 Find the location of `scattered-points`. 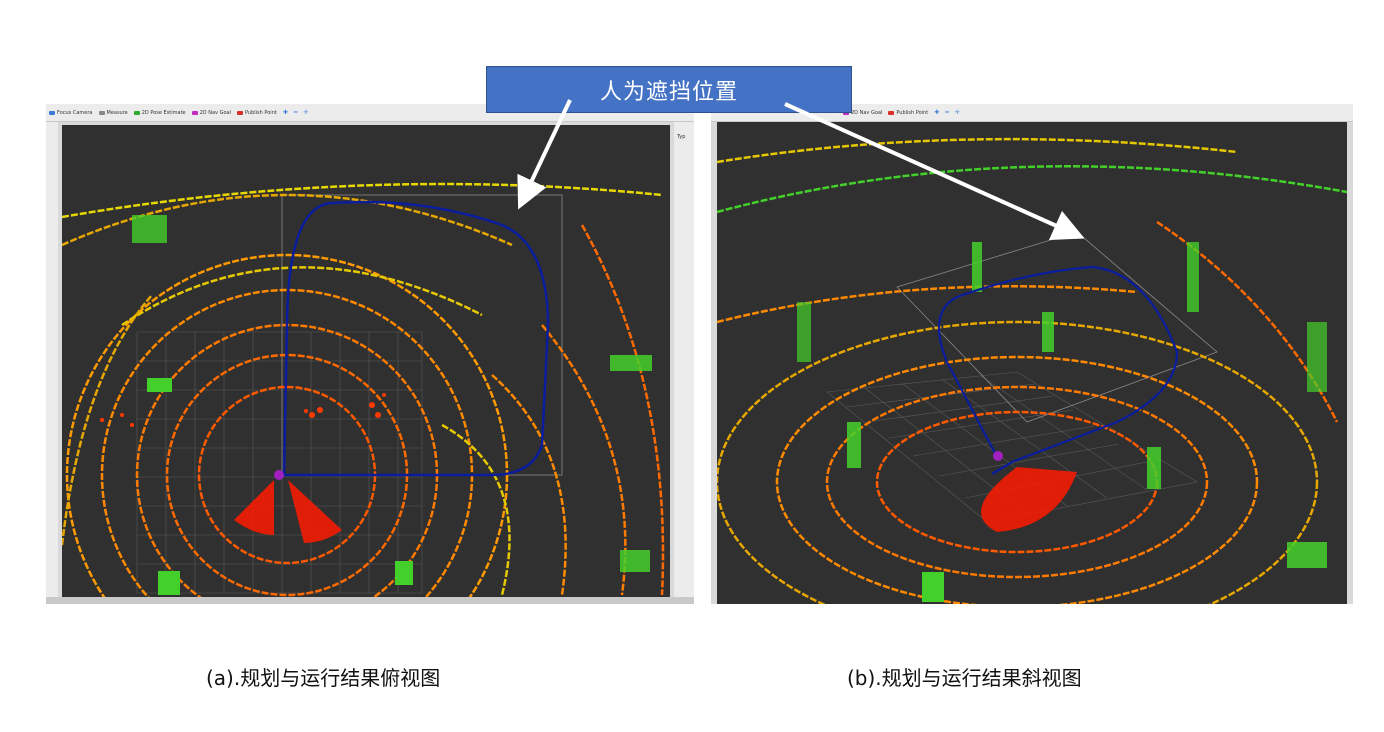

scattered-points is located at coordinates (243, 410).